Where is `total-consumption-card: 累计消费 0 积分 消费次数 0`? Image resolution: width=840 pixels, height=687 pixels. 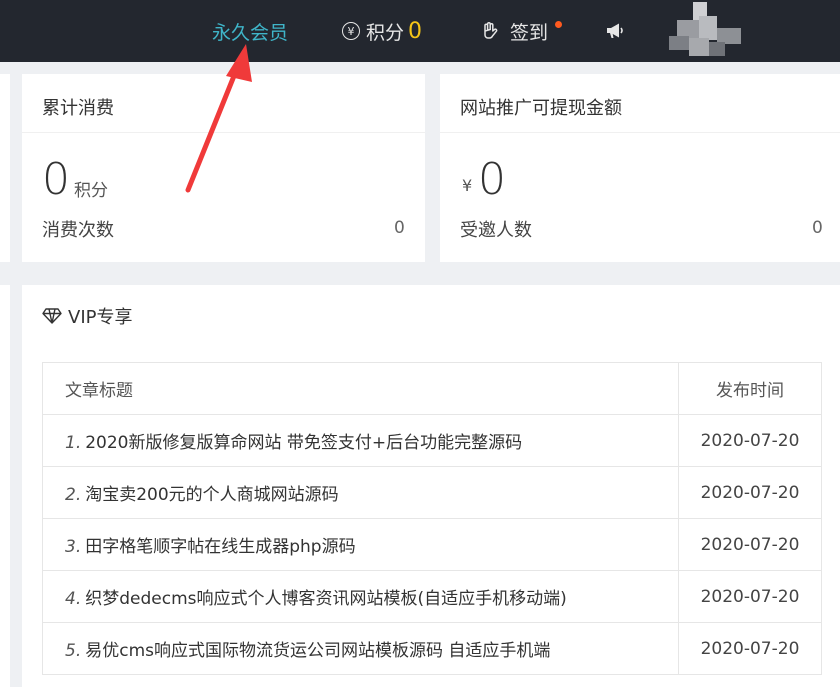
total-consumption-card: 累计消费 0 积分 消费次数 0 is located at coordinates (223, 168).